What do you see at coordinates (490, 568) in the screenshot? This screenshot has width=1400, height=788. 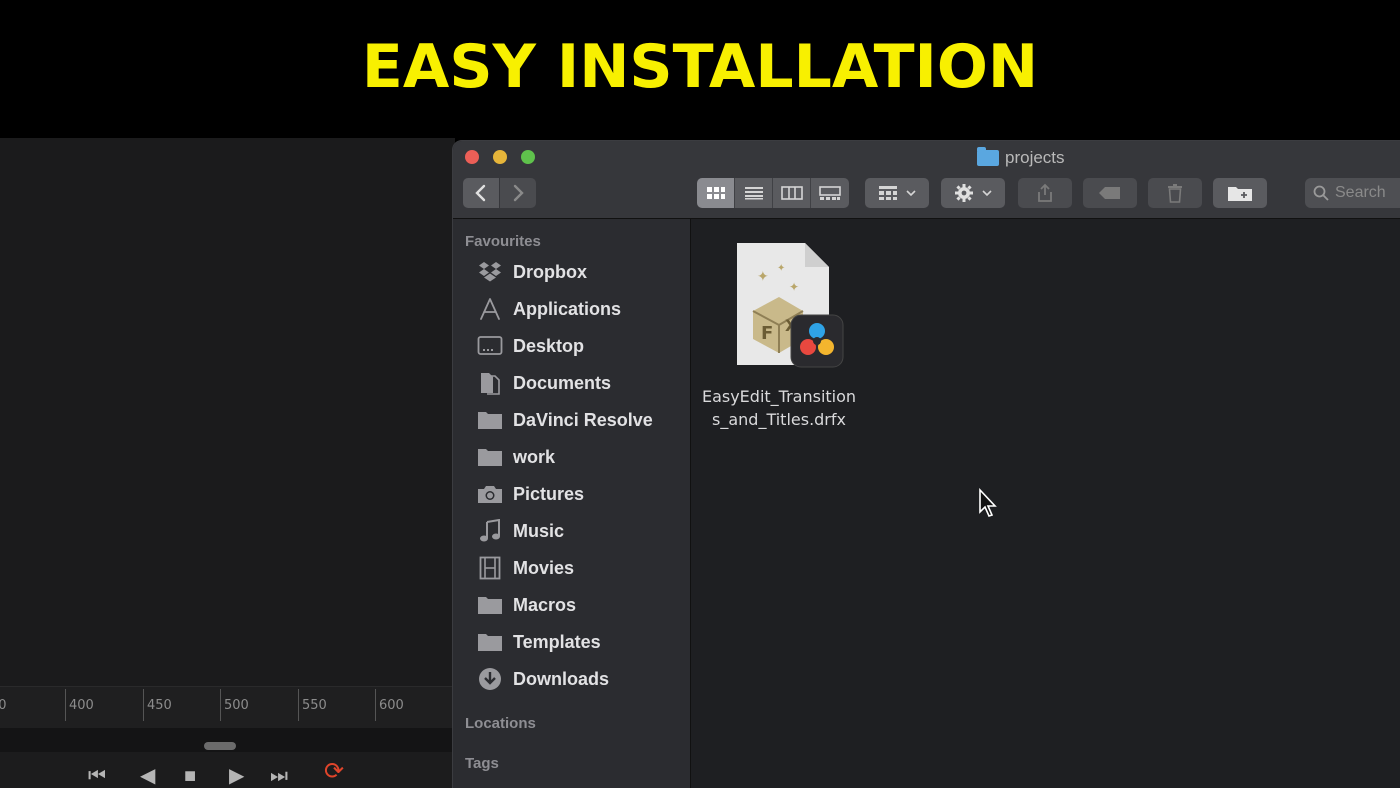 I see `film-icon` at bounding box center [490, 568].